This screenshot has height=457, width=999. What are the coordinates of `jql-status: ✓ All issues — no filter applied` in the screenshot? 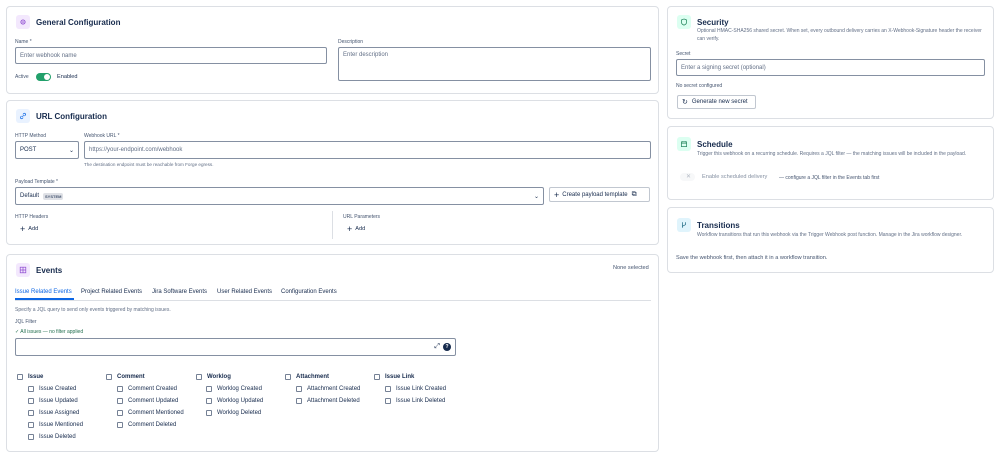 It's located at (49, 332).